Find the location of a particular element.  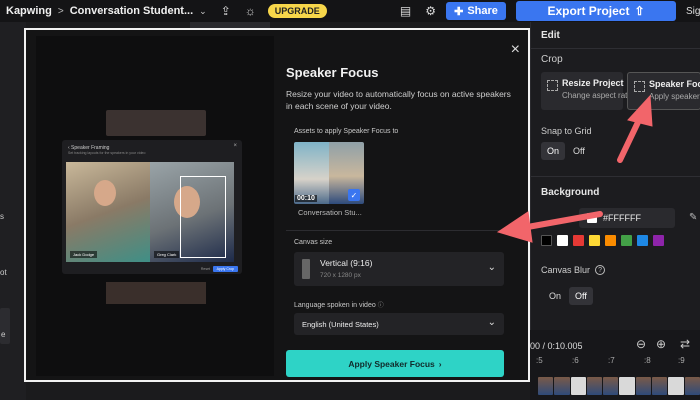

export-project-button: Export Project ⇧ is located at coordinates (596, 11).